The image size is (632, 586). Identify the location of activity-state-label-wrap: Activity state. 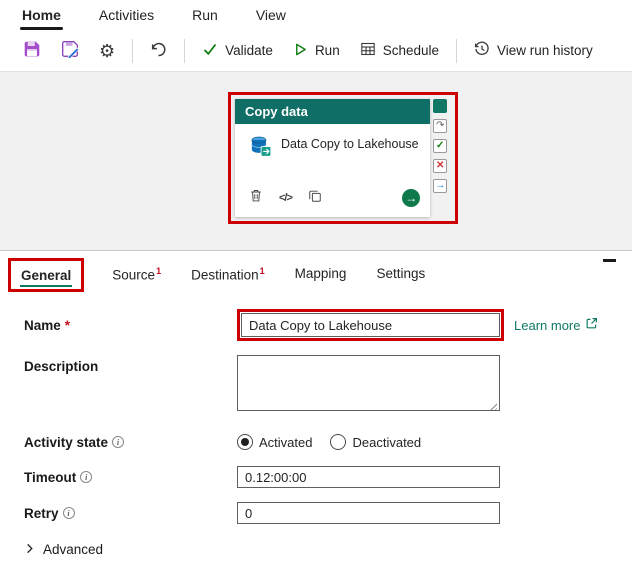
(130, 442).